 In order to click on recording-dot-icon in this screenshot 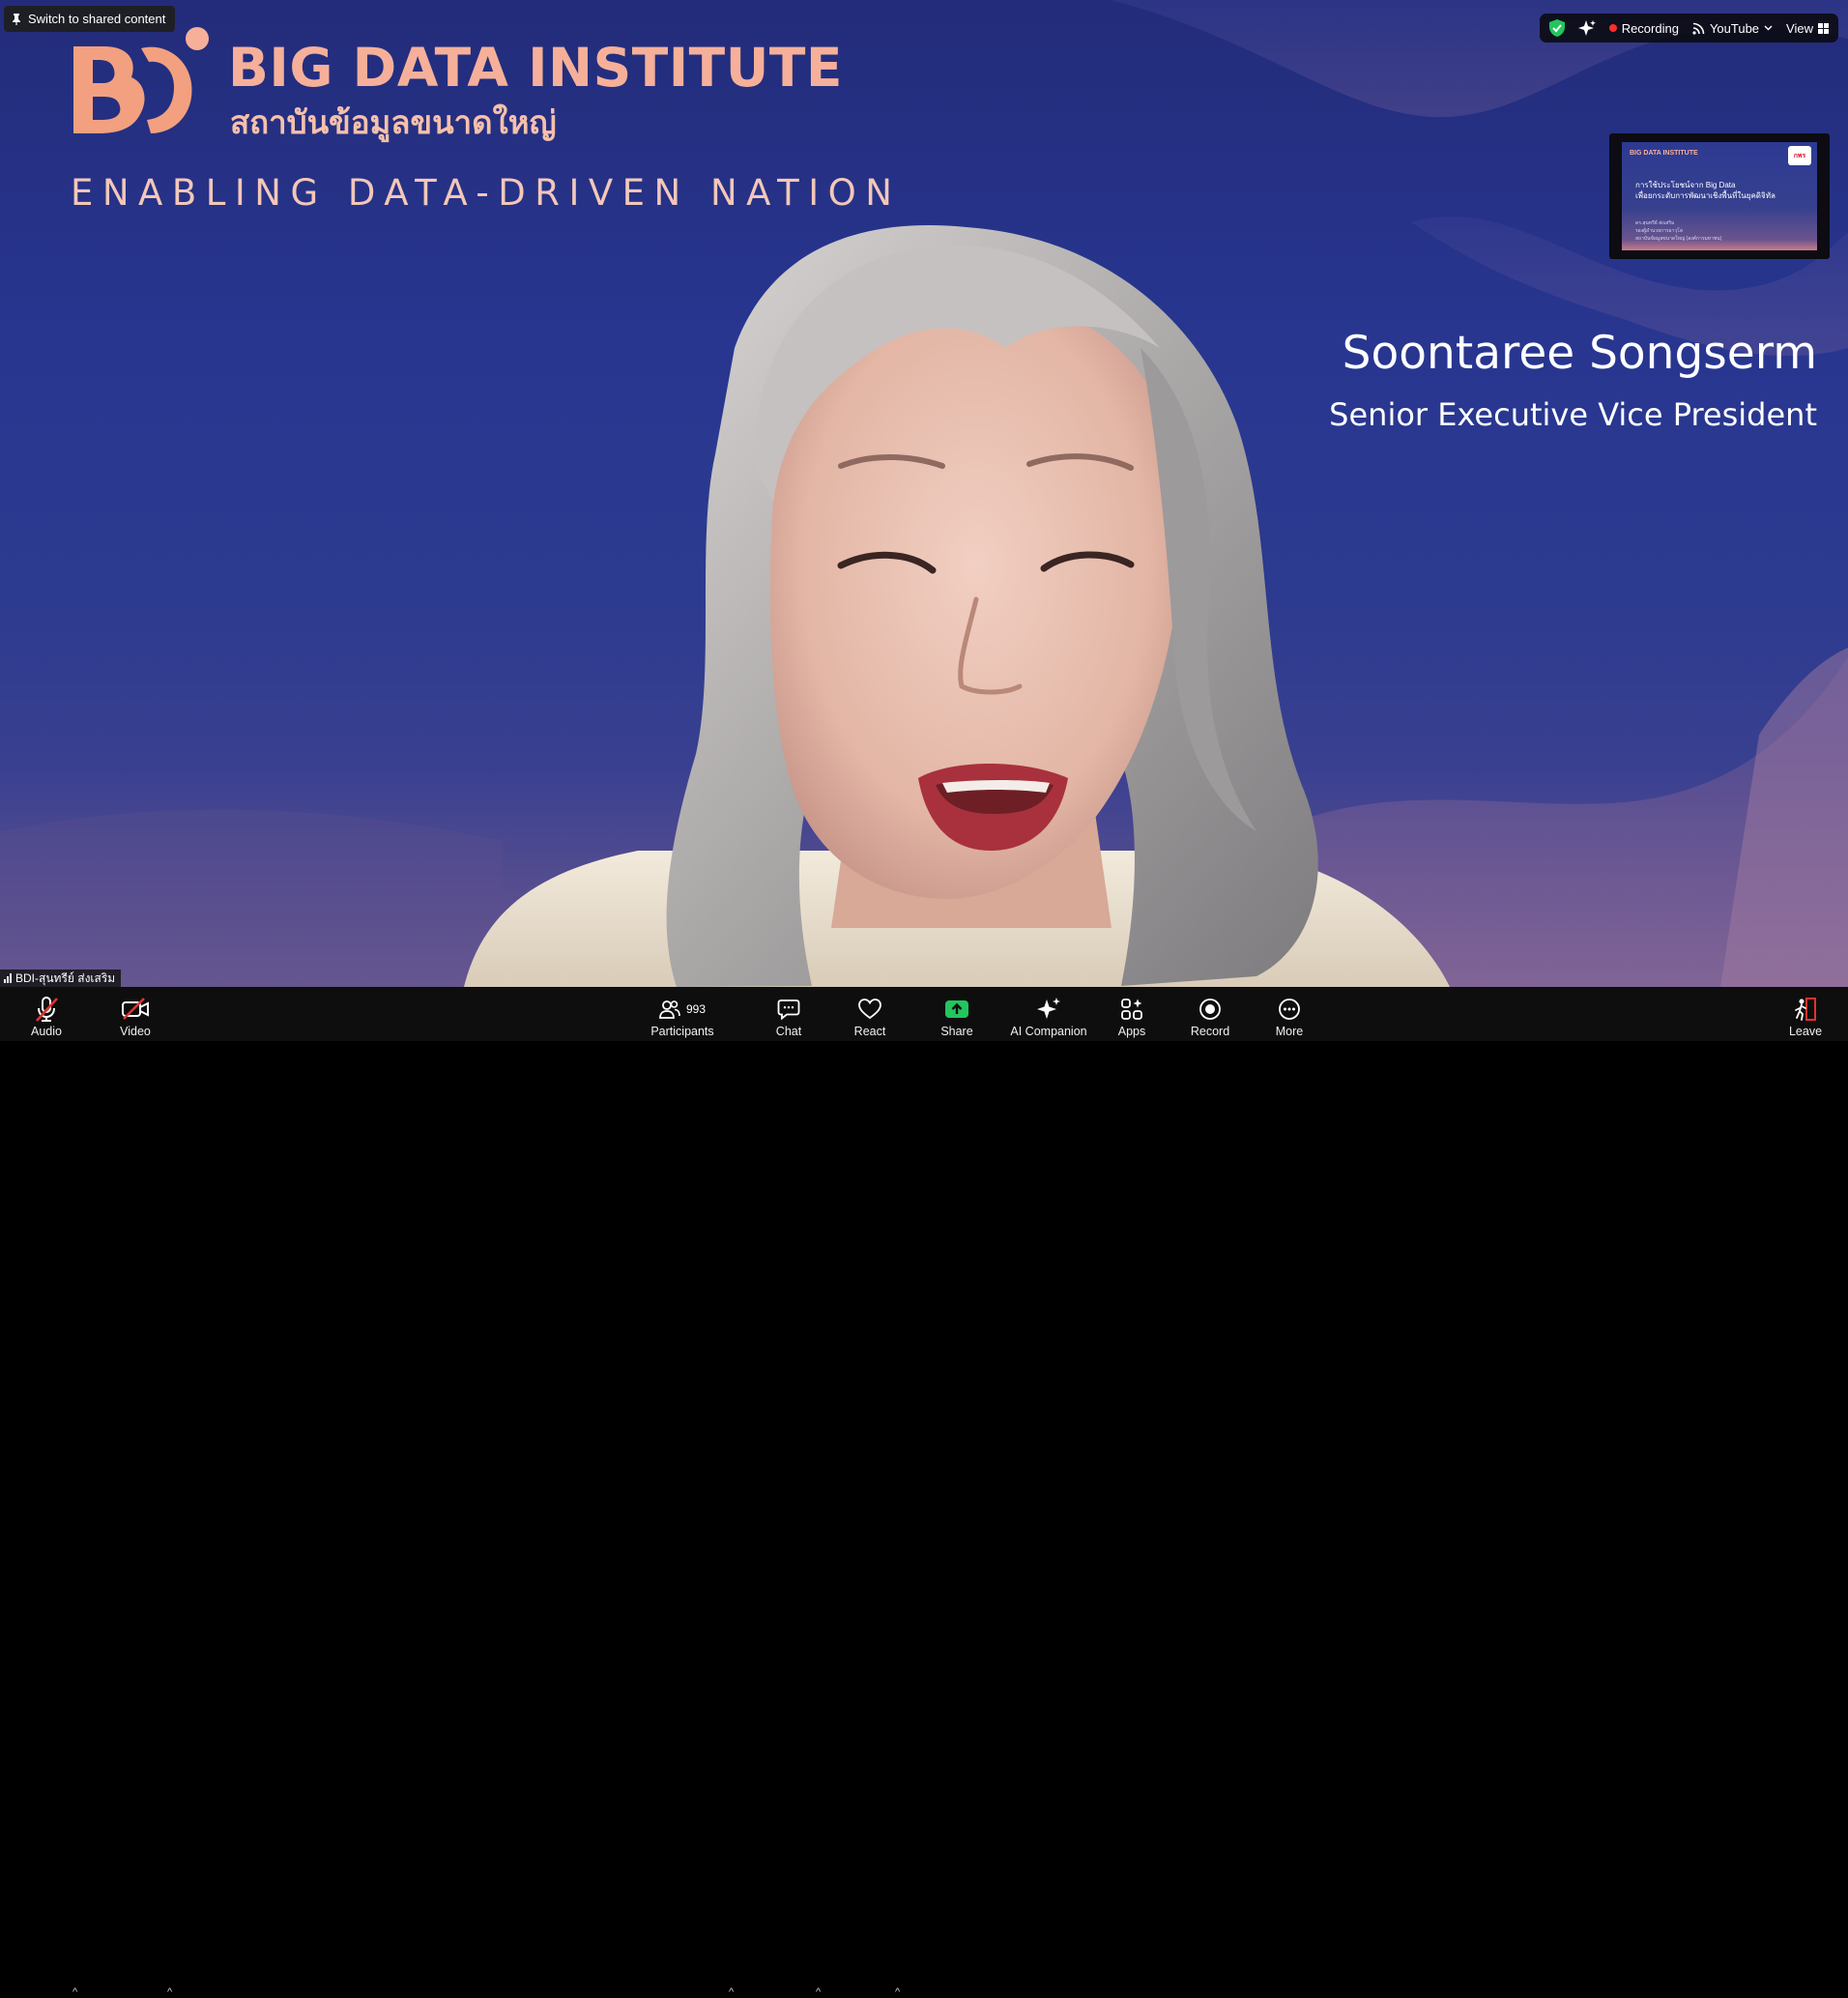, I will do `click(1612, 28)`.